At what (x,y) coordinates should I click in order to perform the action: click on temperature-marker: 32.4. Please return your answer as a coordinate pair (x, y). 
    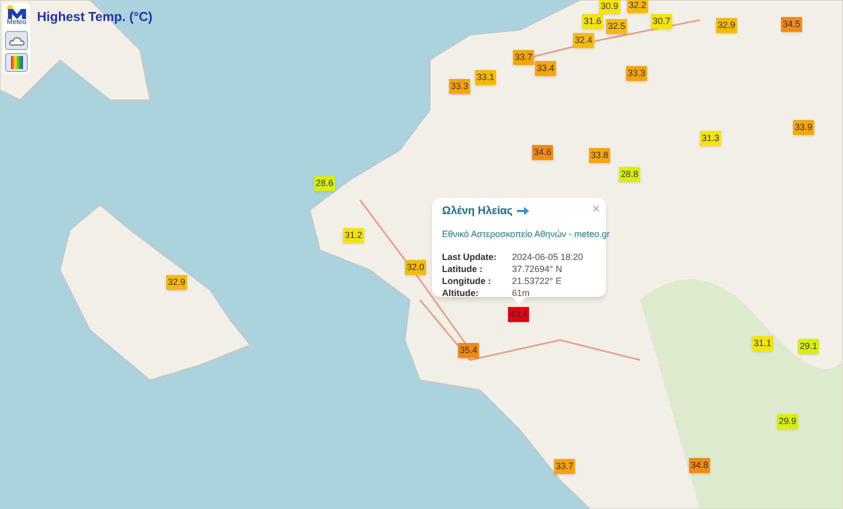
    Looking at the image, I should click on (583, 40).